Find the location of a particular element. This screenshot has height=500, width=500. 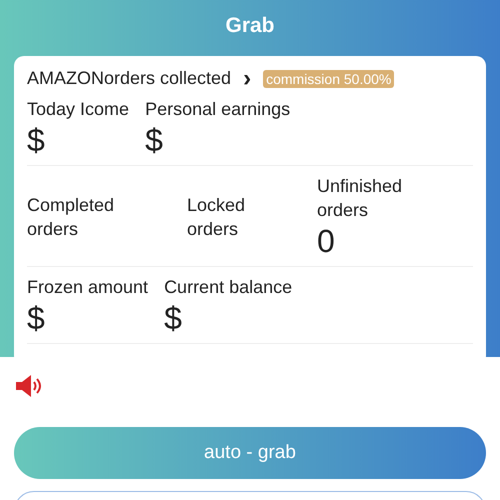

stat-label: Current balance is located at coordinates (228, 287).